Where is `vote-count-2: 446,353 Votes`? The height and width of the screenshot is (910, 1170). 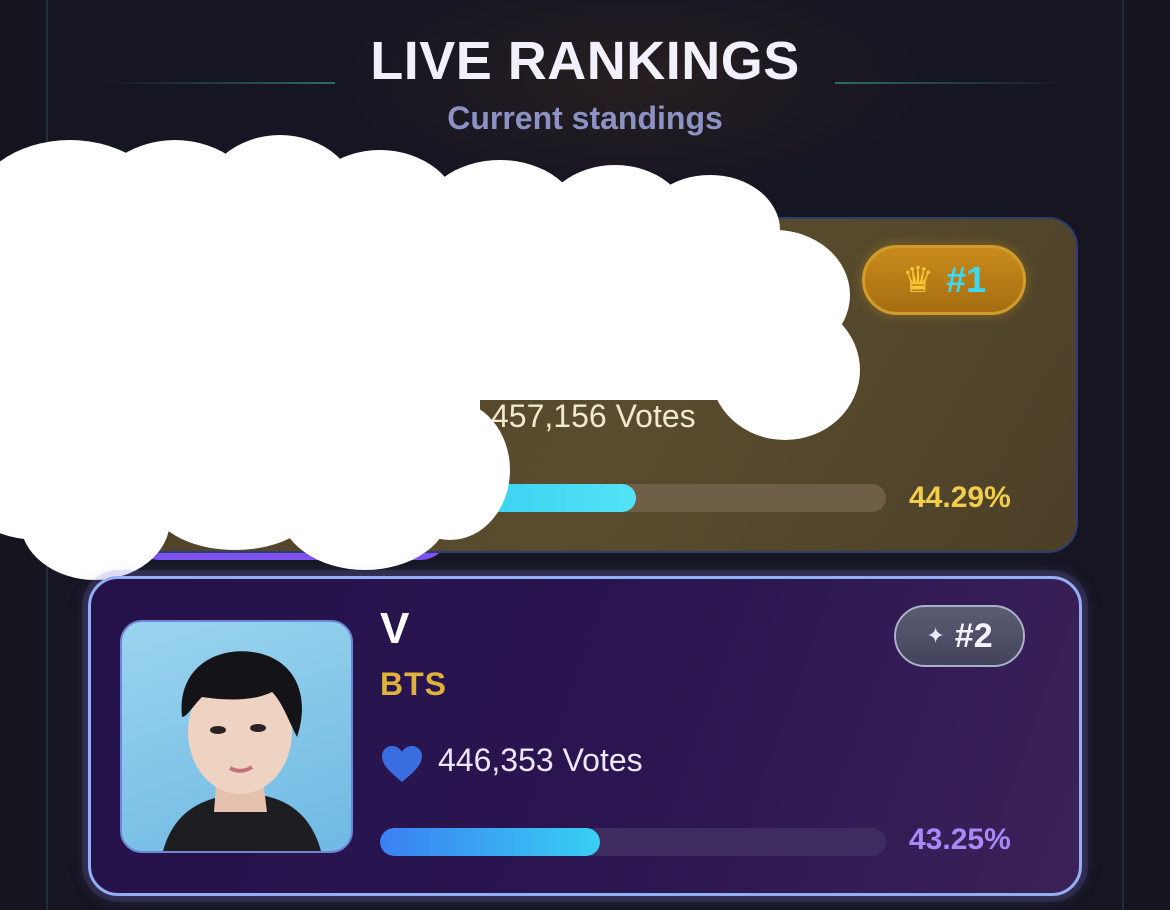 vote-count-2: 446,353 Votes is located at coordinates (540, 760).